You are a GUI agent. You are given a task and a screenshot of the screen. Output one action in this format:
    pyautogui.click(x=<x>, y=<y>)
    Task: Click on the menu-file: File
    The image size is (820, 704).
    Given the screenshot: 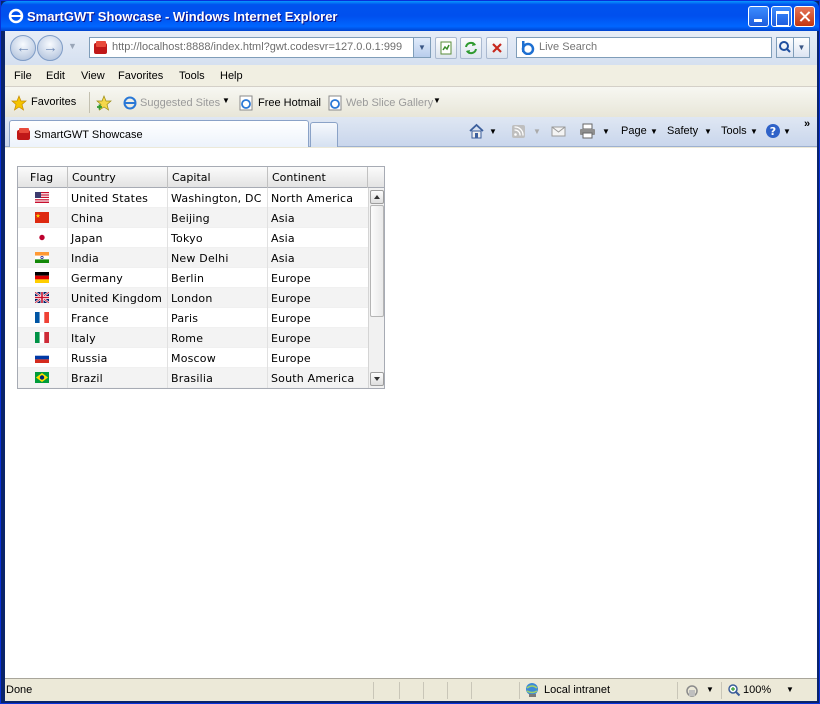 What is the action you would take?
    pyautogui.click(x=23, y=76)
    